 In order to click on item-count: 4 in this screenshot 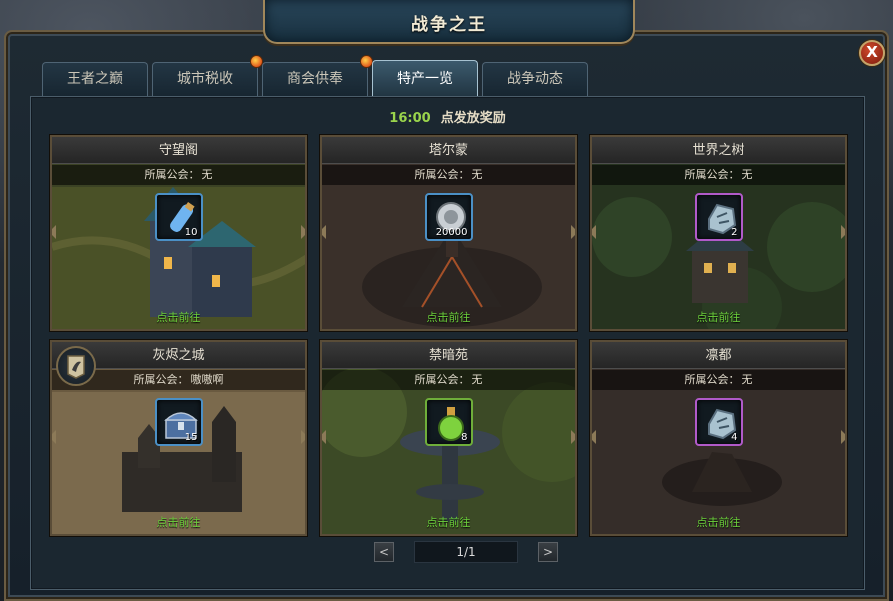, I will do `click(734, 437)`.